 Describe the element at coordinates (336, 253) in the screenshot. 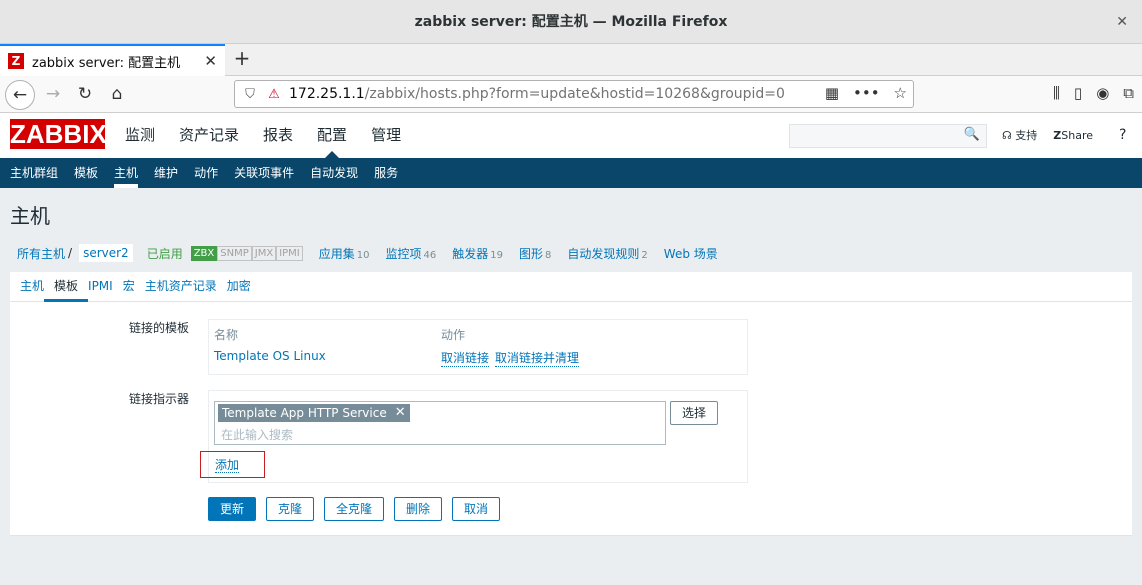

I see `link-label: 应用集` at that location.